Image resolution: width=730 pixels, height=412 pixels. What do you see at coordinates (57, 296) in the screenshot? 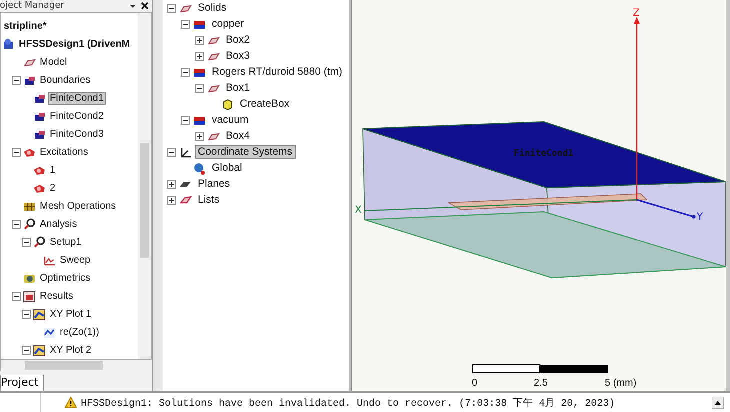
I see `tree-item: Results` at bounding box center [57, 296].